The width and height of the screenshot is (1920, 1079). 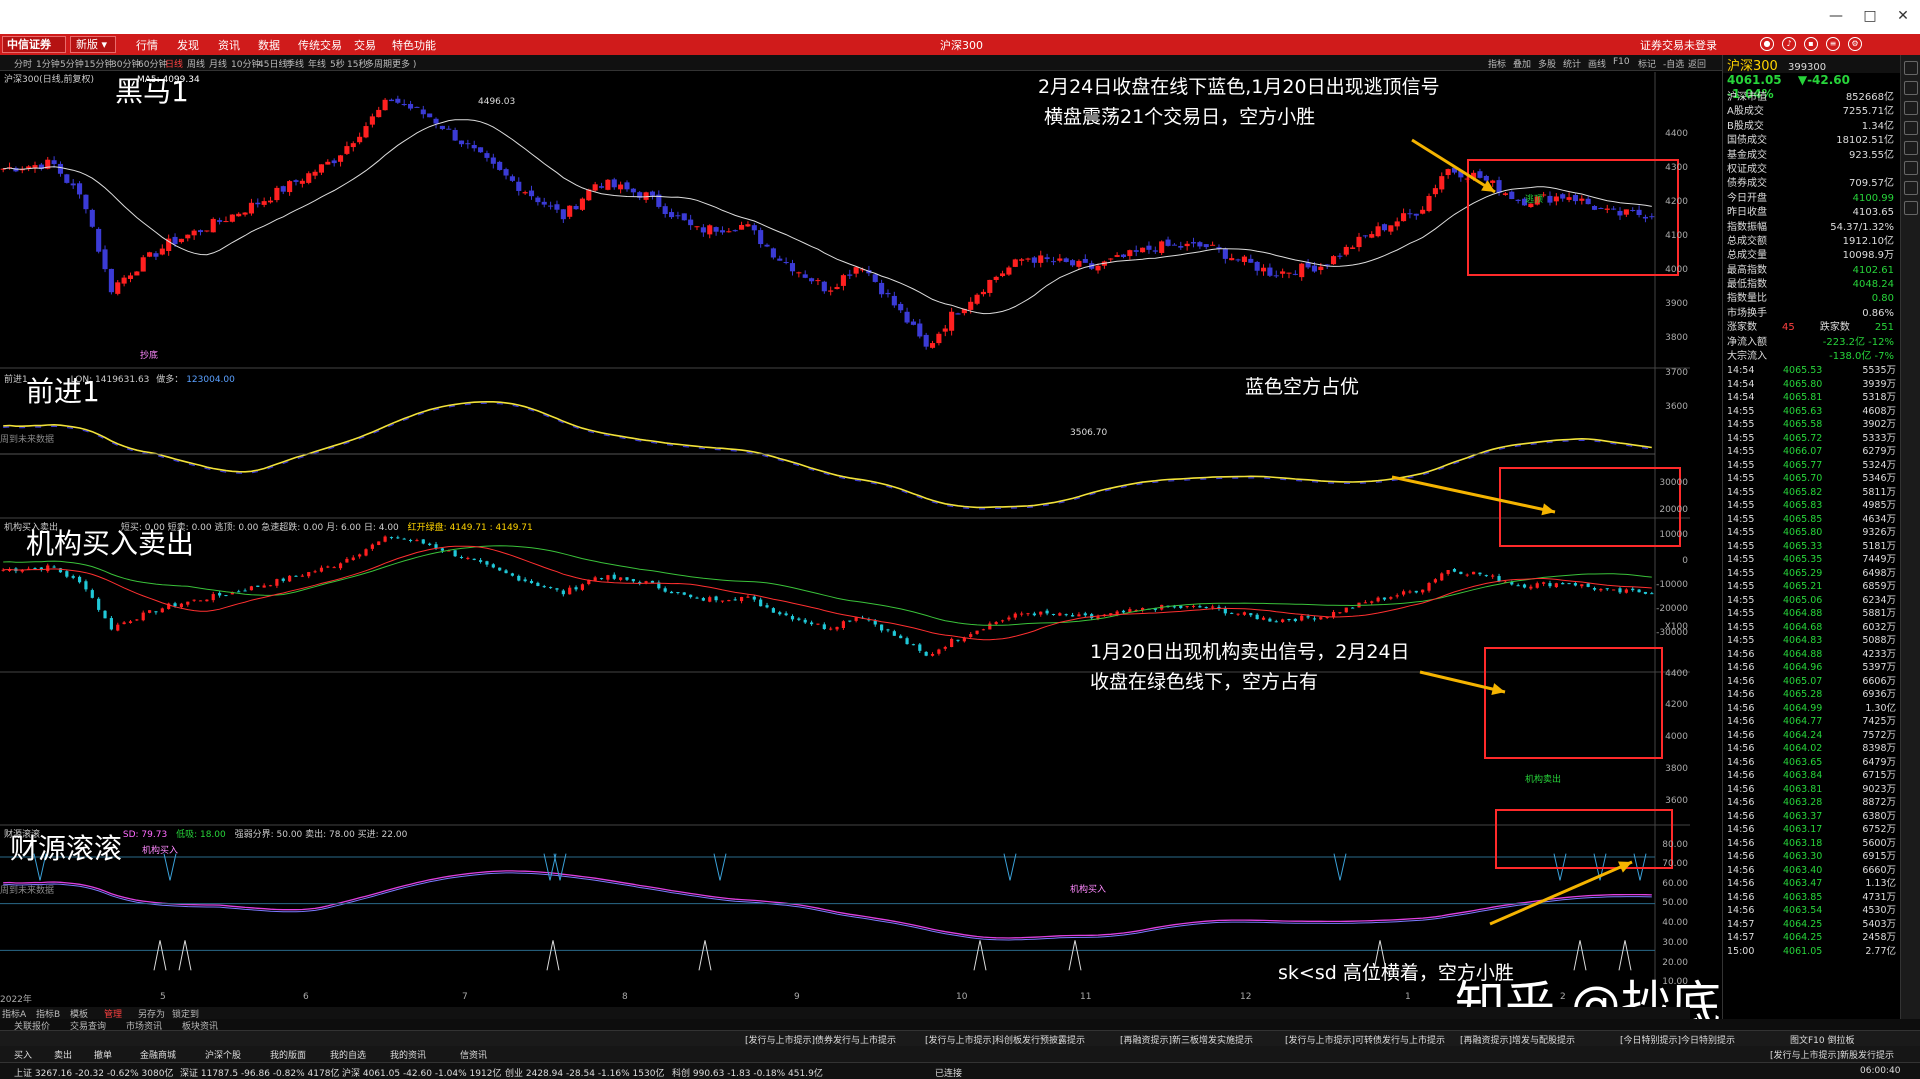 I want to click on chart-tool-0: 指标, so click(x=1497, y=63).